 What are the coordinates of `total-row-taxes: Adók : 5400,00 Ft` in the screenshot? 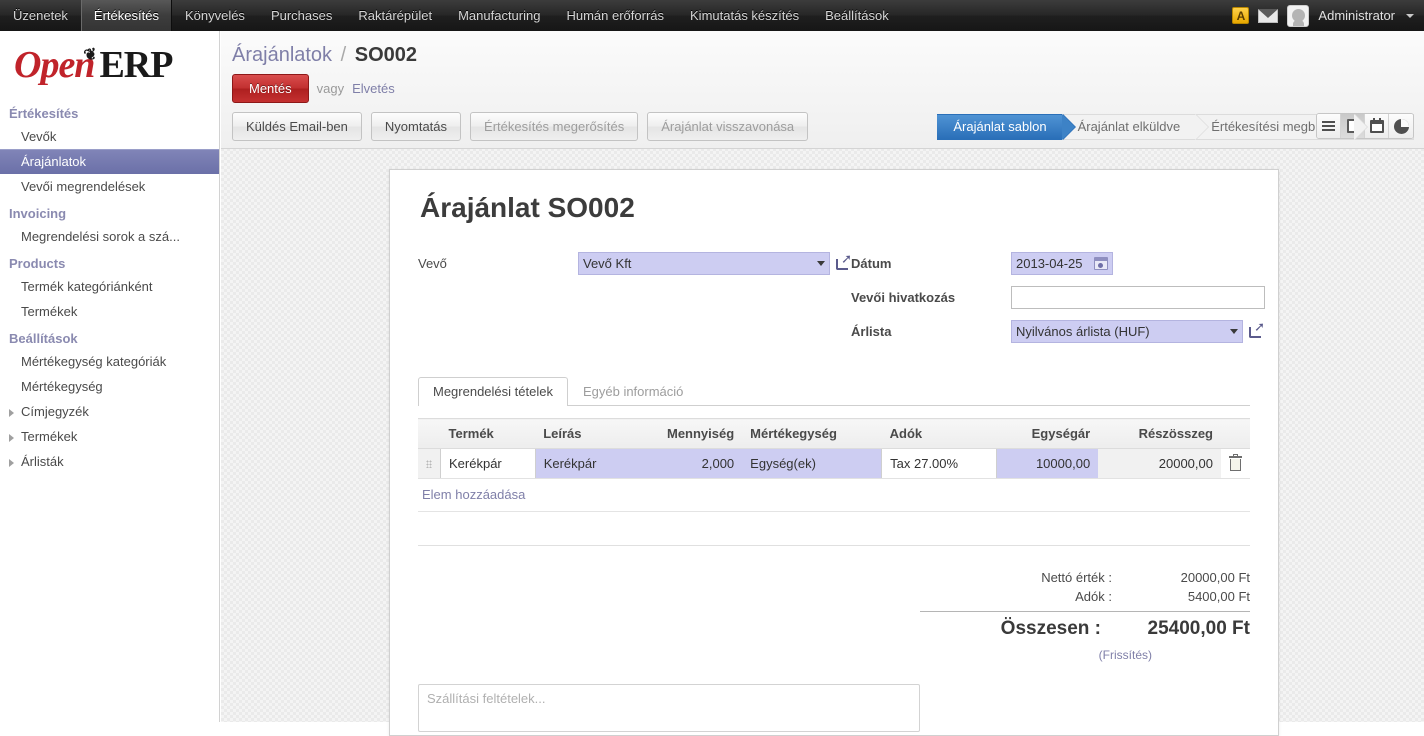 It's located at (1085, 596).